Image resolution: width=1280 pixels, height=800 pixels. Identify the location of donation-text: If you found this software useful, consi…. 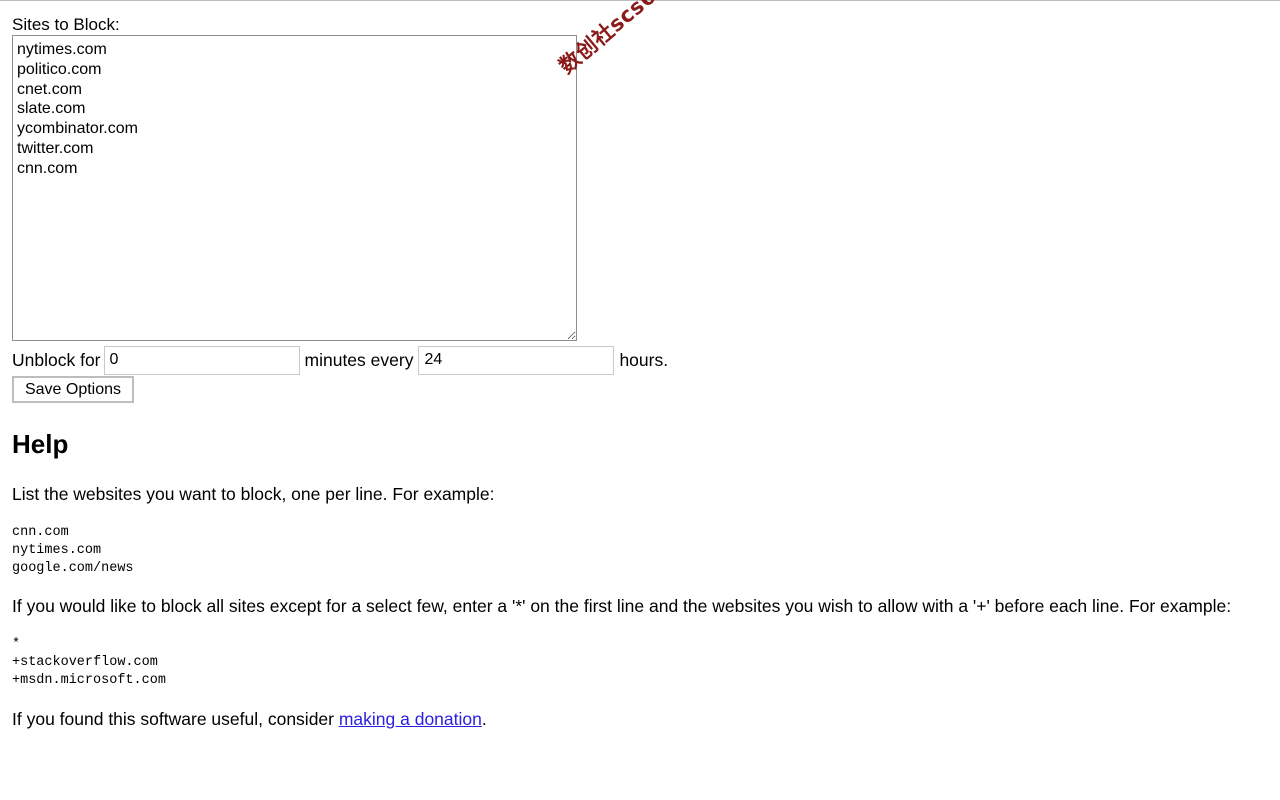
(249, 719).